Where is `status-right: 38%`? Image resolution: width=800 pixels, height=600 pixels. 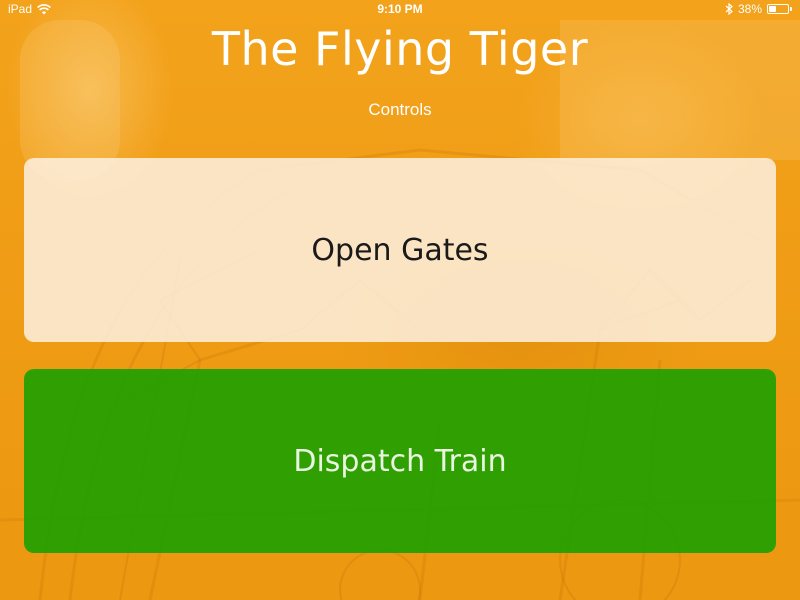
status-right: 38% is located at coordinates (732, 9).